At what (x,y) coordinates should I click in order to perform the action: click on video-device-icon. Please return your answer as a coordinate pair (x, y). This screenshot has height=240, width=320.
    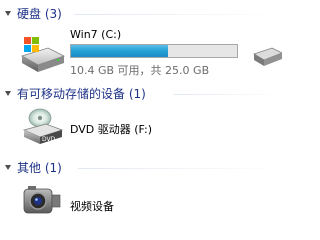
    Looking at the image, I should click on (42, 203).